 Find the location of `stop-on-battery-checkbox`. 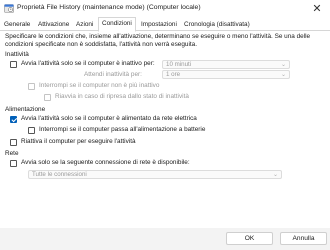

stop-on-battery-checkbox is located at coordinates (31, 130).